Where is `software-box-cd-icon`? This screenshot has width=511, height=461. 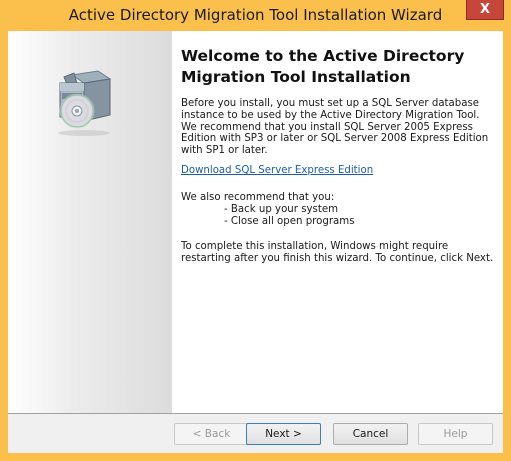 software-box-cd-icon is located at coordinates (85, 103).